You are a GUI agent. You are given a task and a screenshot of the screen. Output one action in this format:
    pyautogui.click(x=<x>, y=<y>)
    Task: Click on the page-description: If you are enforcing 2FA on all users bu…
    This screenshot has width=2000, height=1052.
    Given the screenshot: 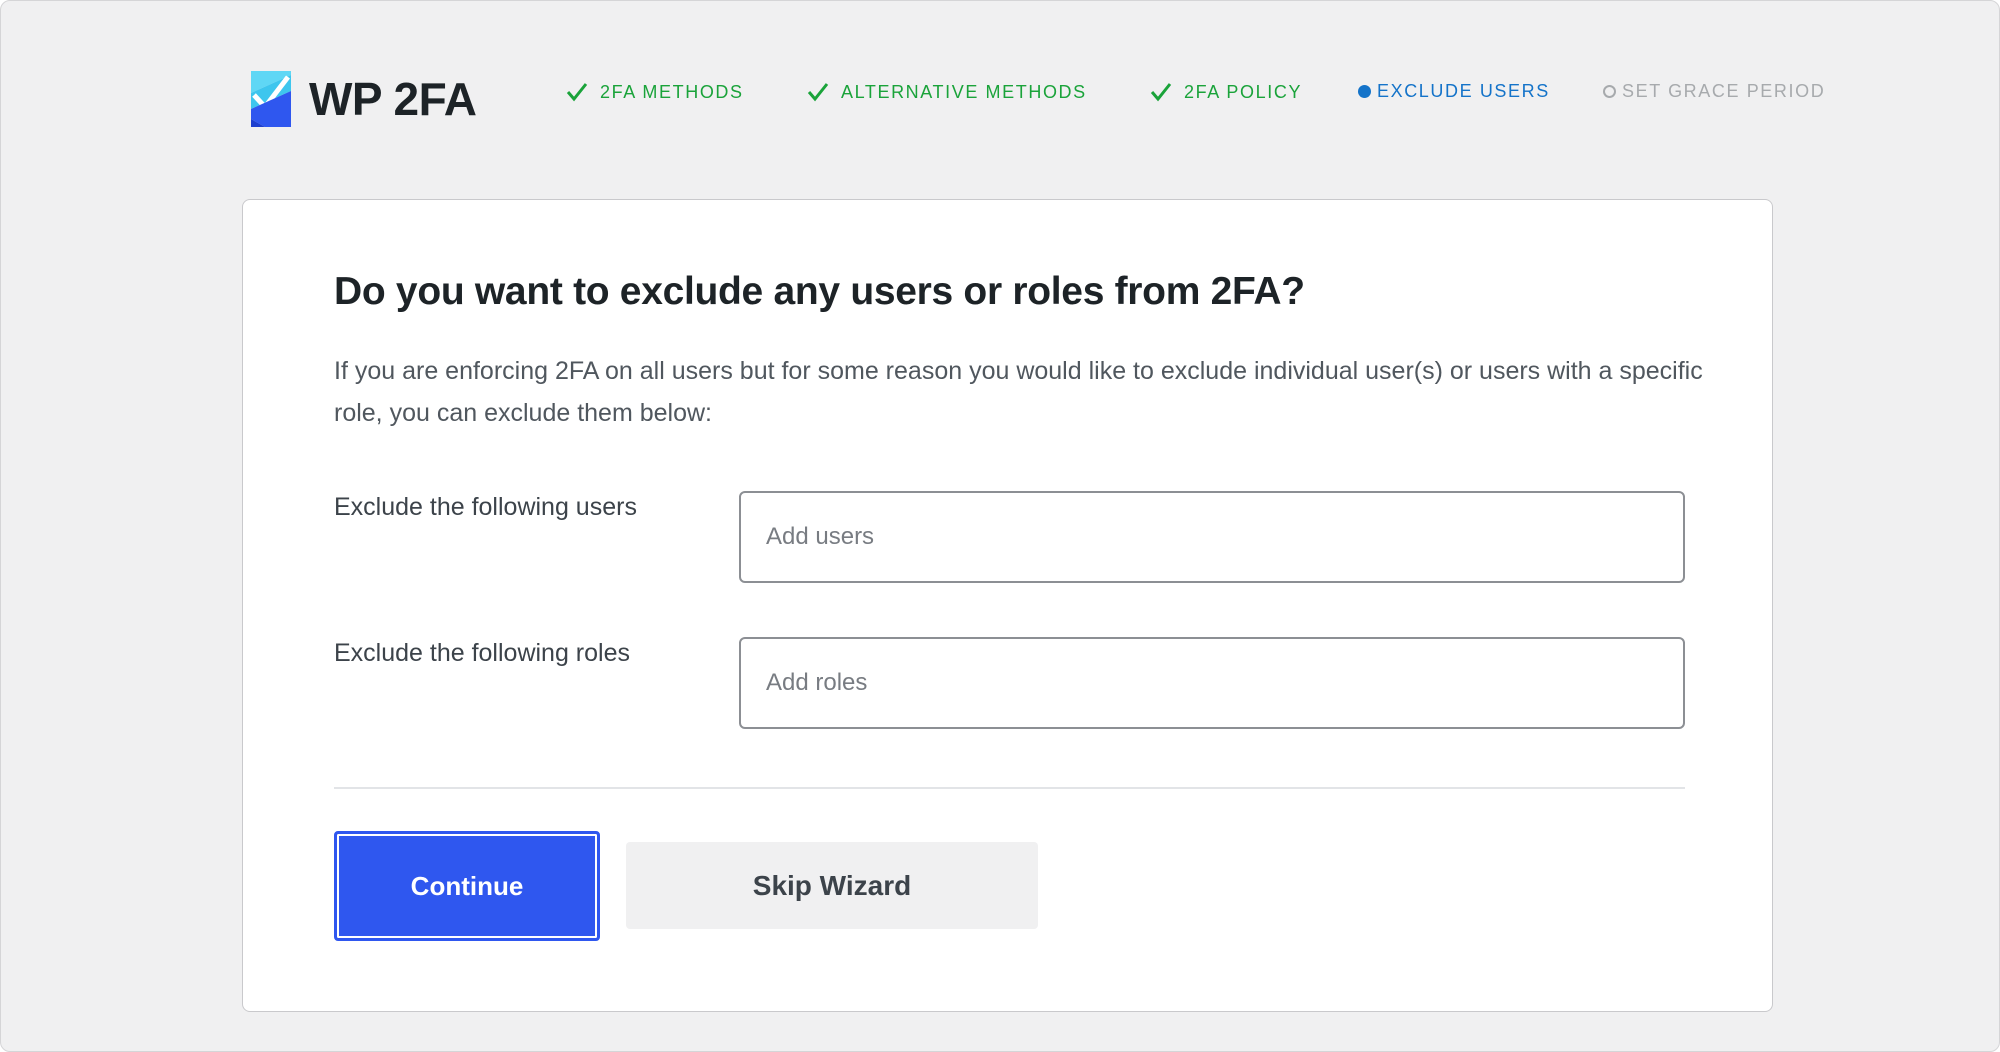 What is the action you would take?
    pyautogui.click(x=1018, y=392)
    